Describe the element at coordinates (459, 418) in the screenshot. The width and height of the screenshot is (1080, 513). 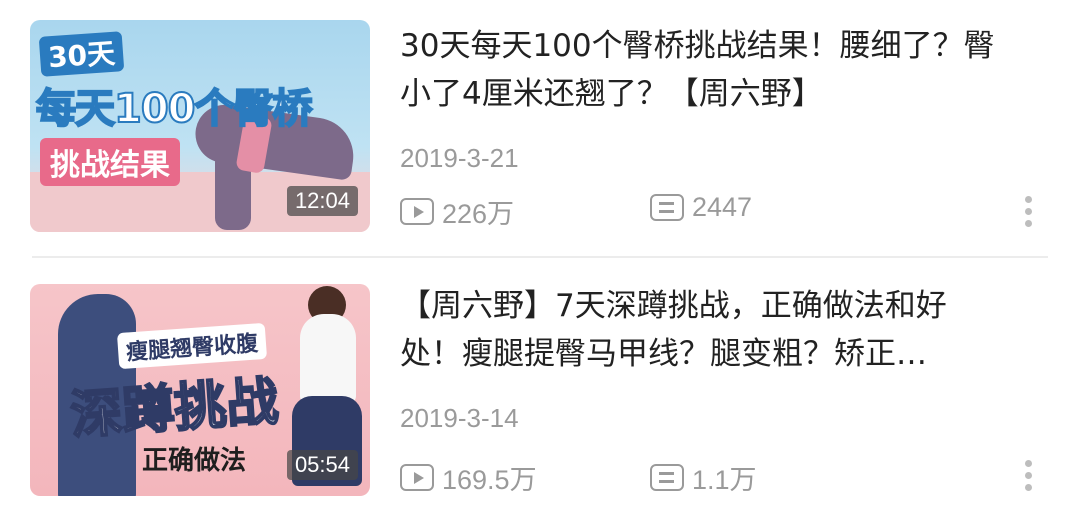
I see `upload-date: 2019-3-14` at that location.